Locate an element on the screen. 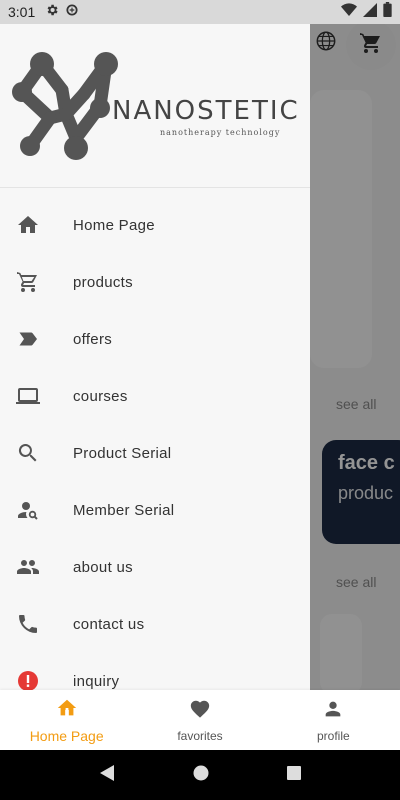 This screenshot has height=800, width=400. drawer-item-product-serial: Product Serial is located at coordinates (155, 453).